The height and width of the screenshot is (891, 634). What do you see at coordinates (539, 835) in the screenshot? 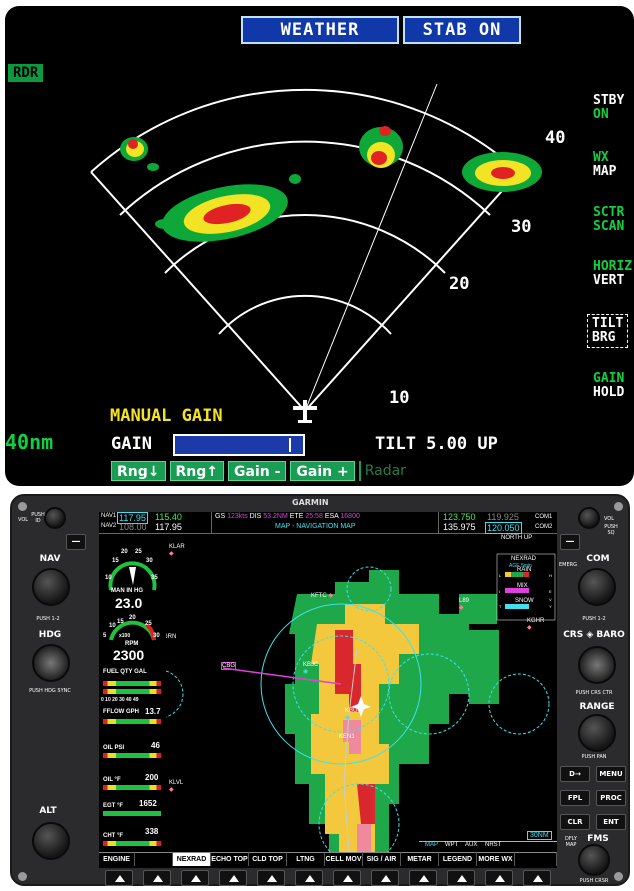
I see `map-range-readout: 30NM` at bounding box center [539, 835].